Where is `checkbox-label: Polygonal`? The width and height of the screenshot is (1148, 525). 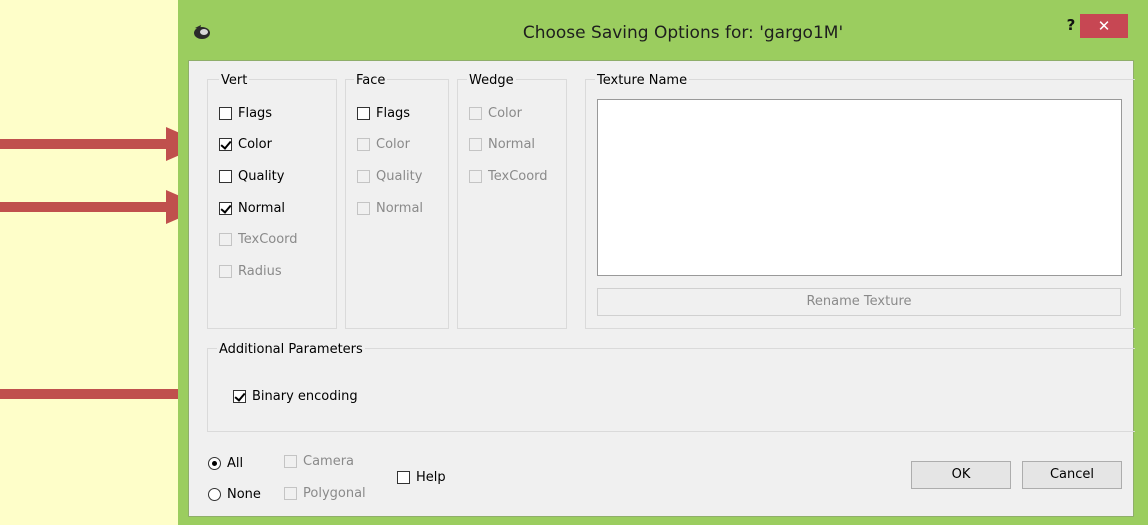 checkbox-label: Polygonal is located at coordinates (334, 493).